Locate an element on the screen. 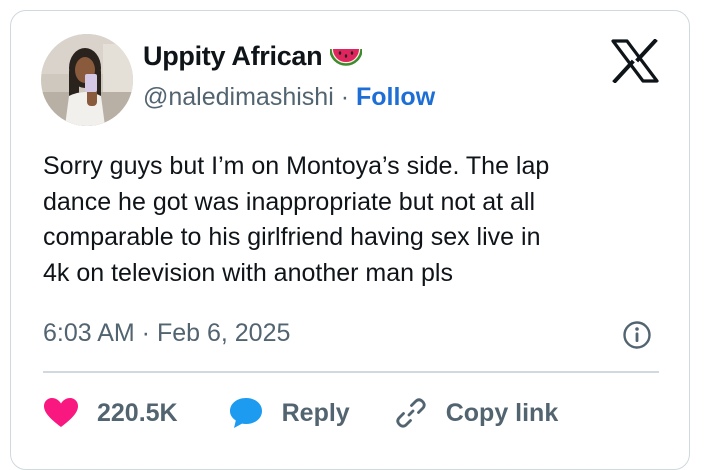  tweet-timestamp: 6:03 AM · Feb 6, 2025 is located at coordinates (166, 333).